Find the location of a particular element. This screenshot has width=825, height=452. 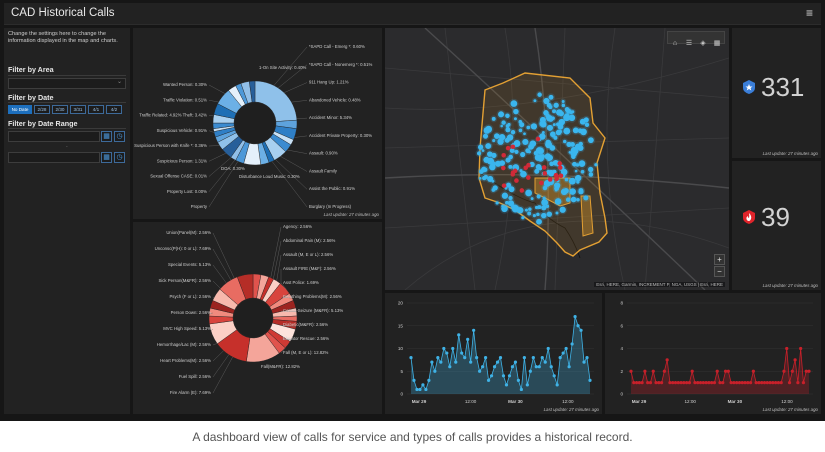

home-icon: ⌂ is located at coordinates (675, 43).